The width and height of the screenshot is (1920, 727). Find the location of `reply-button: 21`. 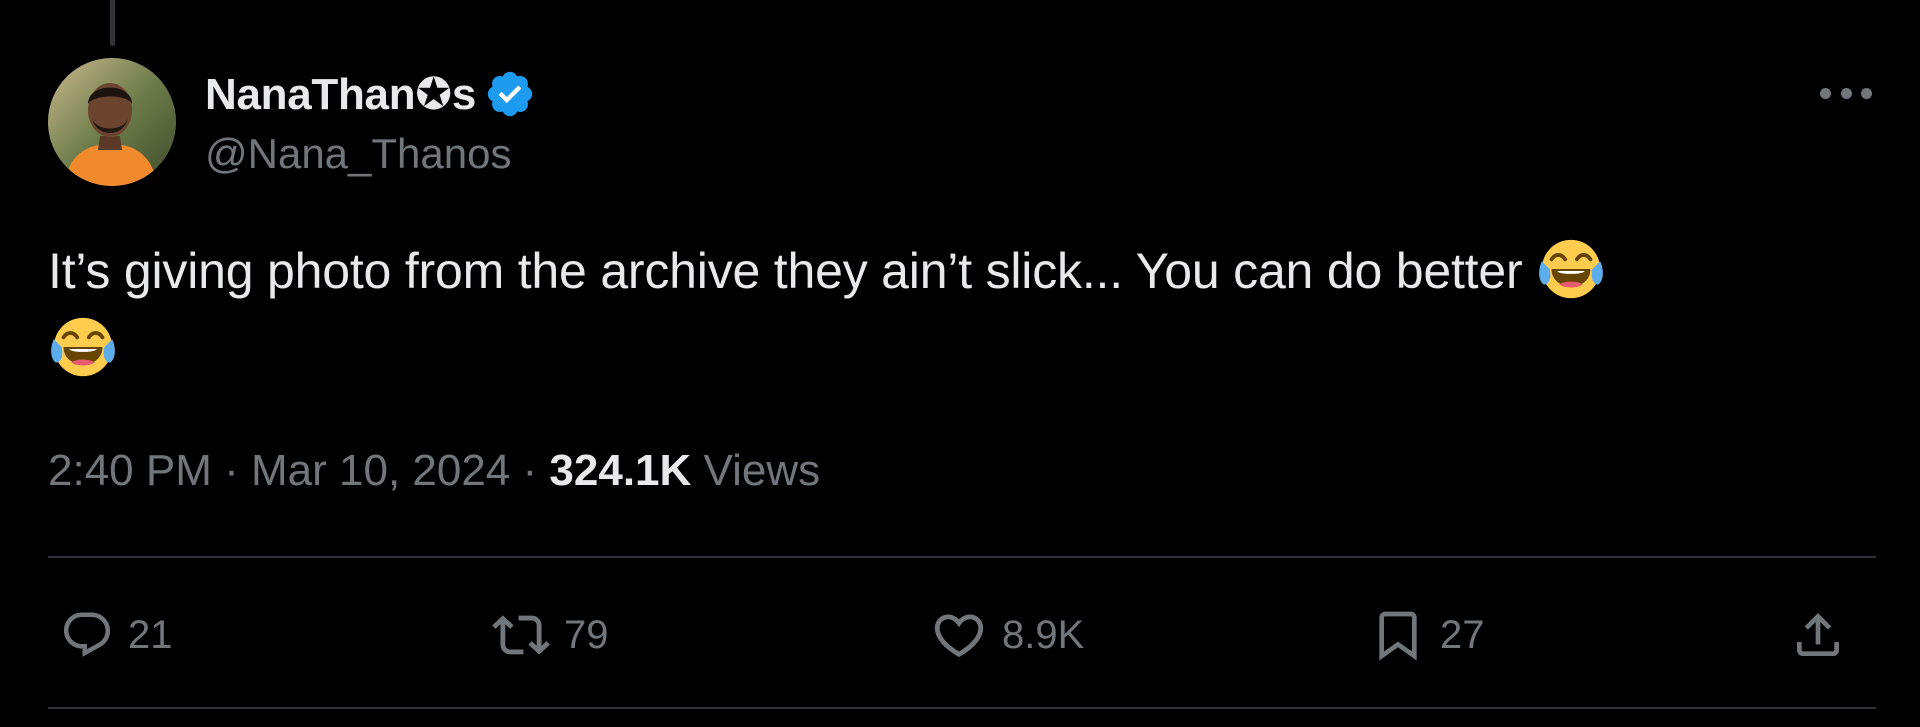

reply-button: 21 is located at coordinates (116, 635).